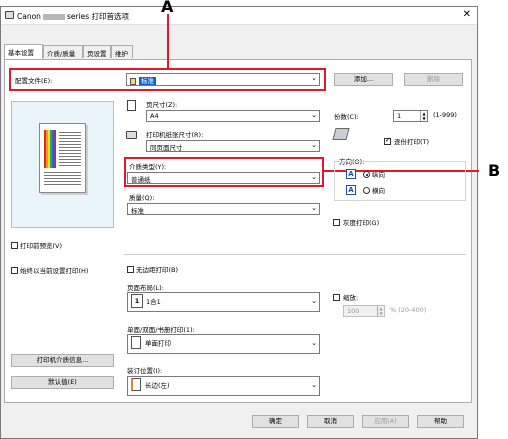  Describe the element at coordinates (145, 371) in the screenshot. I see `binding-label: 装订位置(I):` at that location.